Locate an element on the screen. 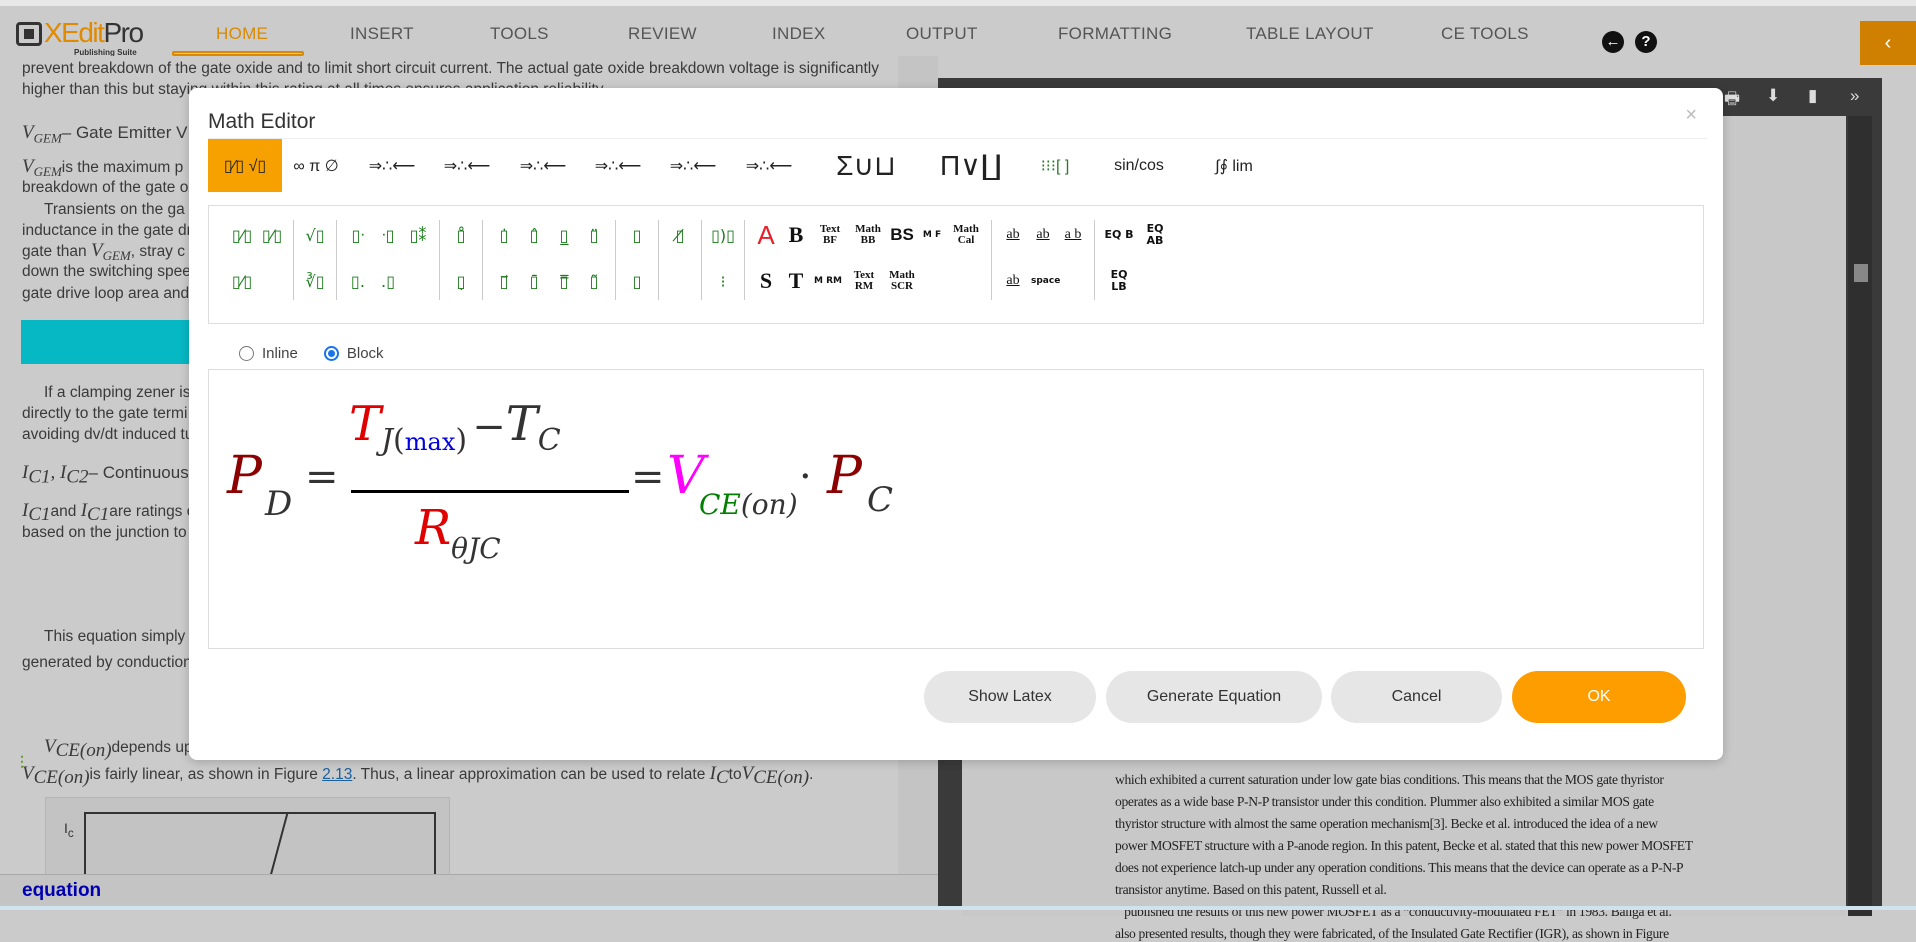 The width and height of the screenshot is (1916, 942). palette-symbol-button: EQ AB is located at coordinates (1155, 235).